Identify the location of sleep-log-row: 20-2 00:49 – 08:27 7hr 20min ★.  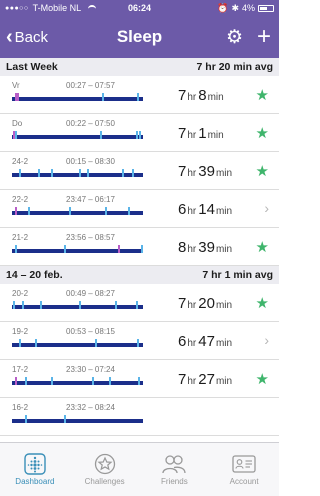
(139, 303).